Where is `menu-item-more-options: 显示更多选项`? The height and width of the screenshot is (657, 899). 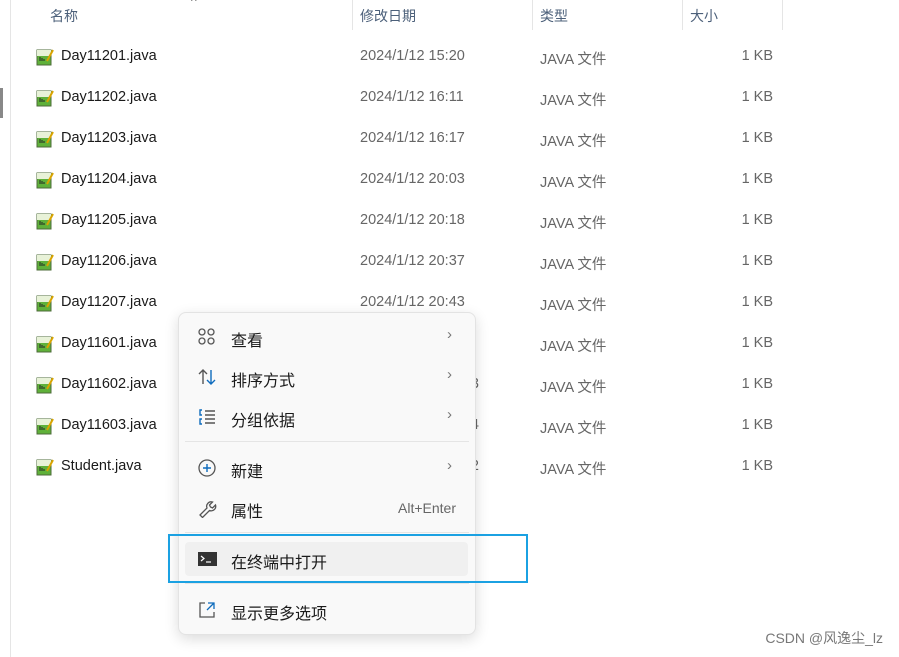
menu-item-more-options: 显示更多选项 is located at coordinates (326, 610).